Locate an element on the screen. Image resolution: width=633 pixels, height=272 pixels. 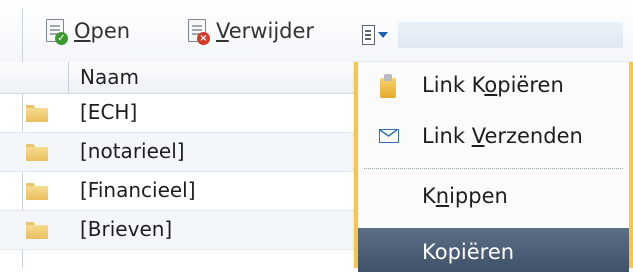
menu-item-copy-link: Link Kopiëren is located at coordinates (493, 86).